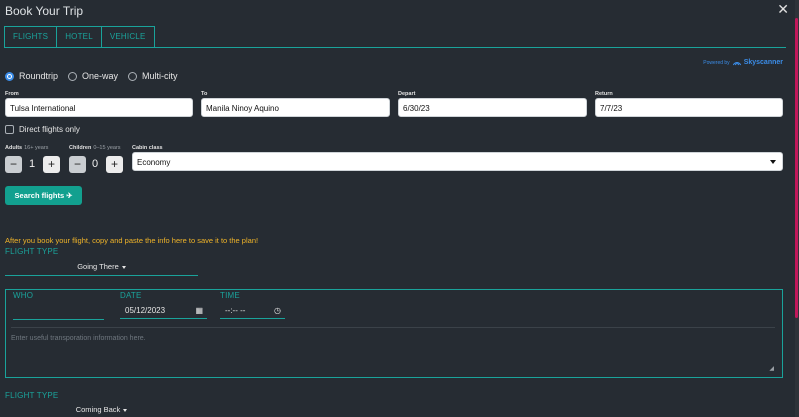 The width and height of the screenshot is (799, 417). What do you see at coordinates (9, 76) in the screenshot?
I see `radio-selected-icon` at bounding box center [9, 76].